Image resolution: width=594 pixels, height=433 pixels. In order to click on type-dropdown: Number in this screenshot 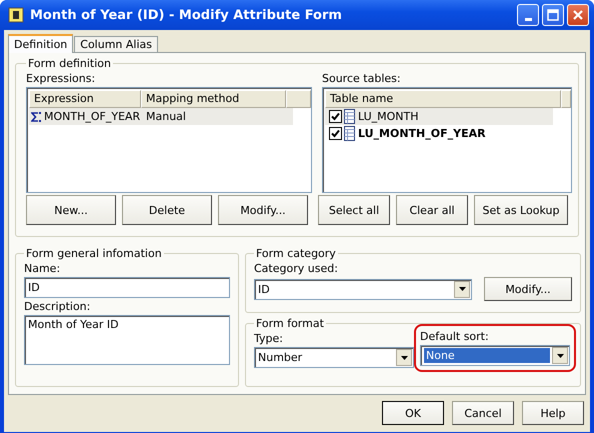, I will do `click(334, 357)`.